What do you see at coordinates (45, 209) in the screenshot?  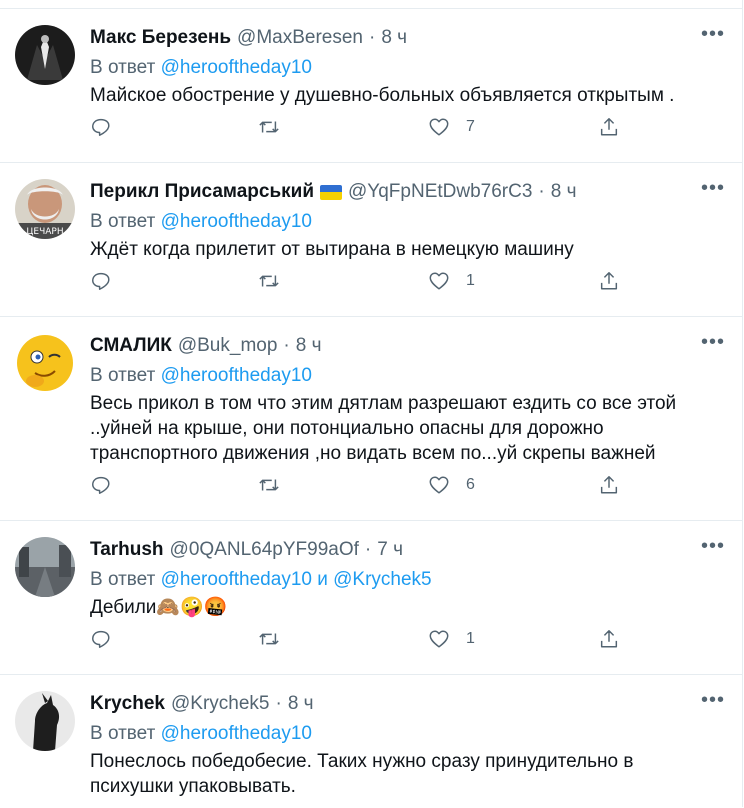 I see `avatar: ЦЕЧАРН` at bounding box center [45, 209].